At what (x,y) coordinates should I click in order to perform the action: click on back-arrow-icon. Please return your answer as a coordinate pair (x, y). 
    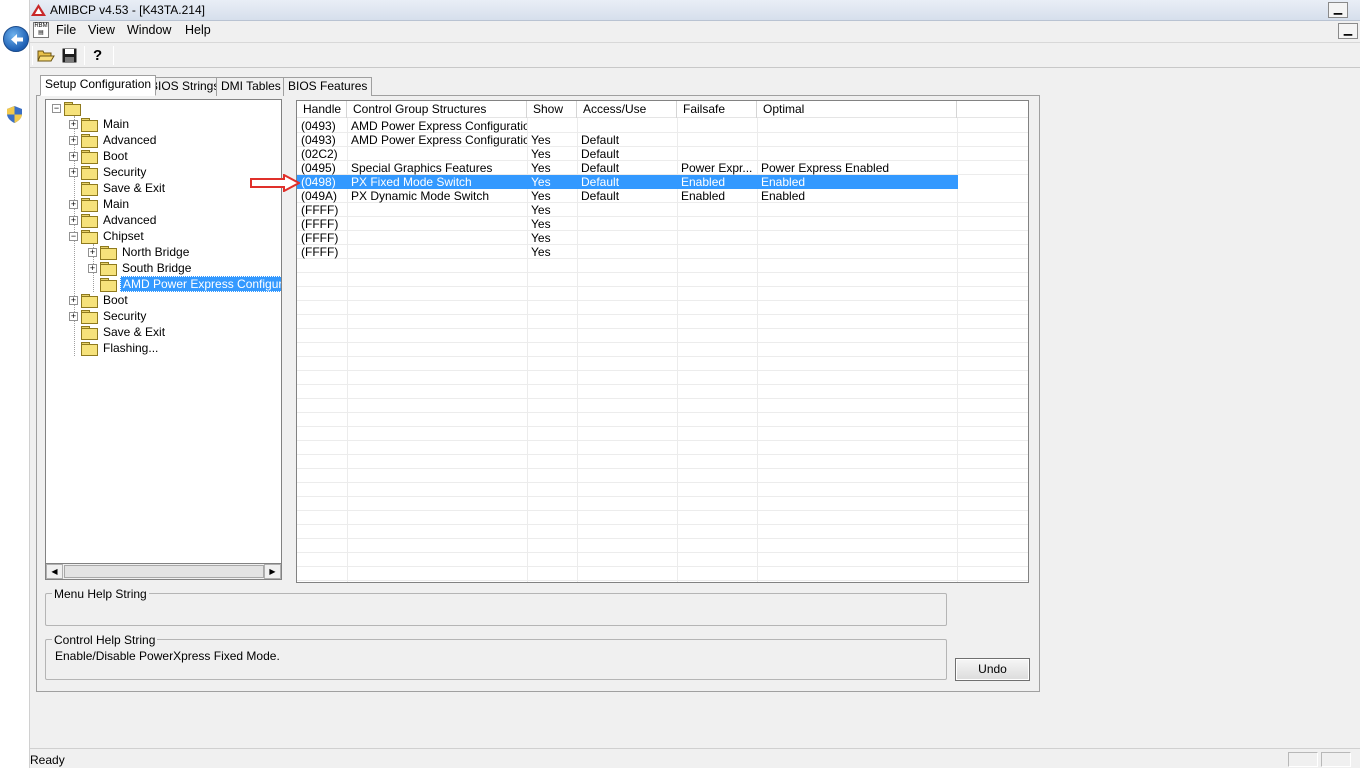
    Looking at the image, I should click on (16, 39).